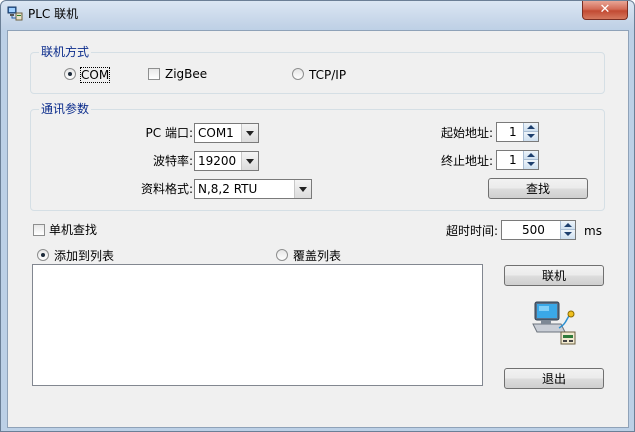 This screenshot has width=635, height=432. I want to click on end-address-value: 1, so click(513, 160).